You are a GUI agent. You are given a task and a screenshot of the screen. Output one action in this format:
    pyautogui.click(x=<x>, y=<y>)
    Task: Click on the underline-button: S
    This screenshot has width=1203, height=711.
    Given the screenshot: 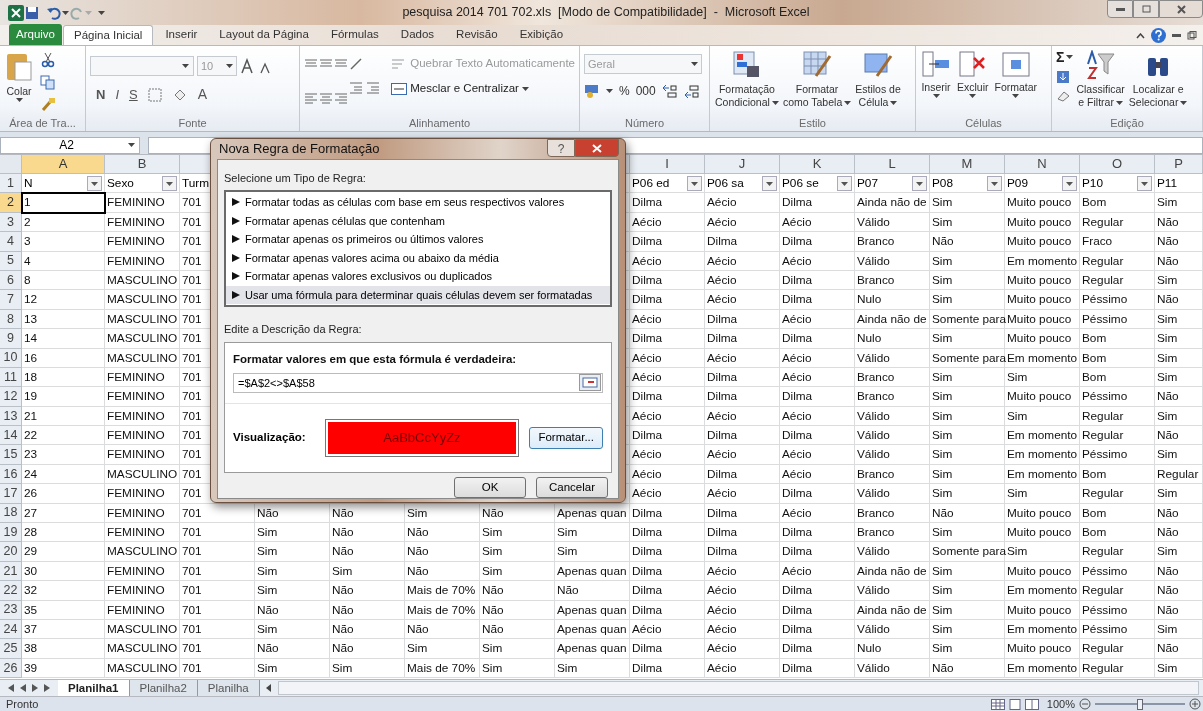 What is the action you would take?
    pyautogui.click(x=133, y=94)
    